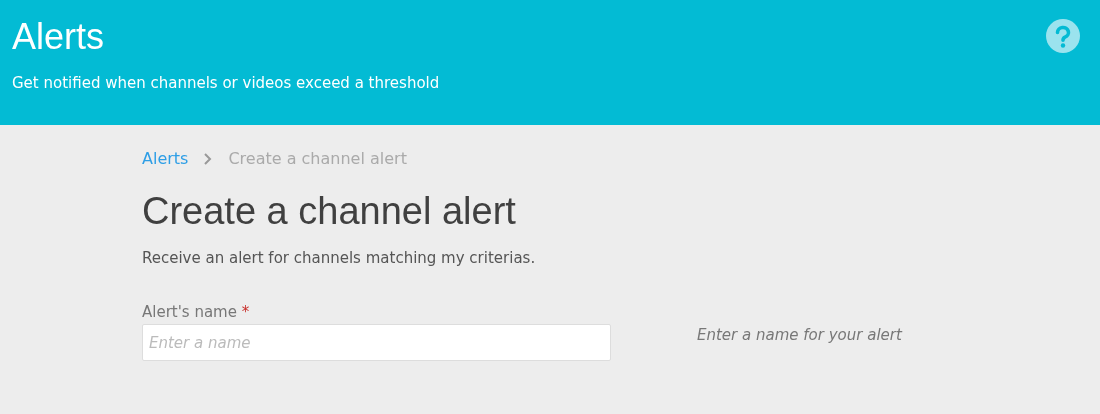 The width and height of the screenshot is (1100, 414). What do you see at coordinates (196, 312) in the screenshot?
I see `field-label: Alert's name *` at bounding box center [196, 312].